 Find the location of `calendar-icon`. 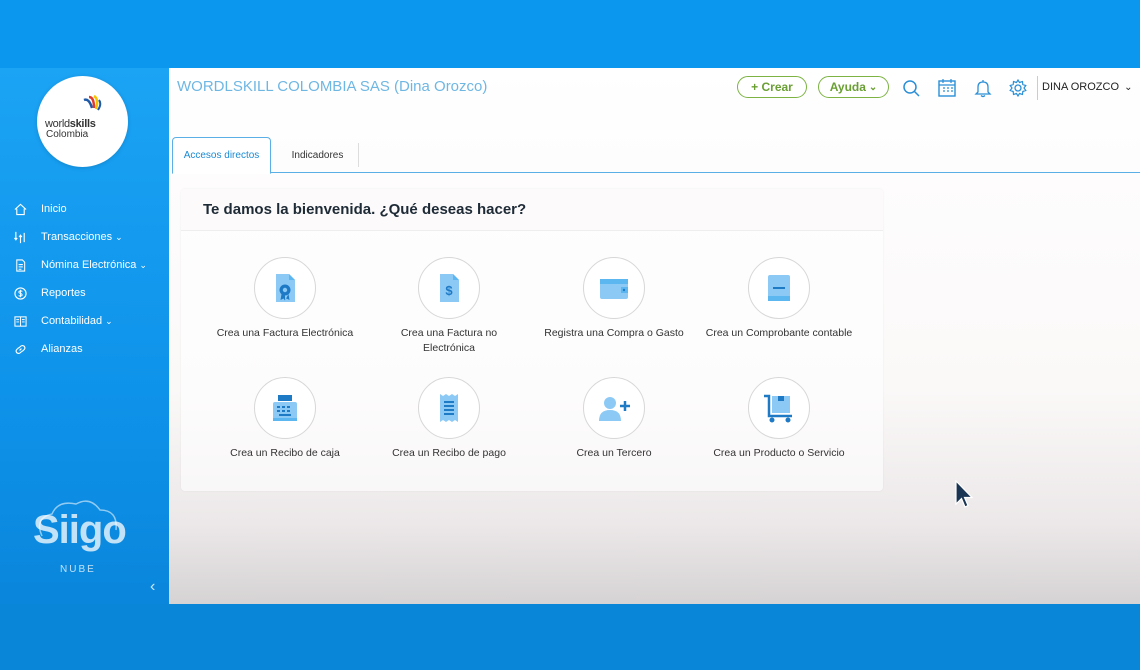

calendar-icon is located at coordinates (947, 88).